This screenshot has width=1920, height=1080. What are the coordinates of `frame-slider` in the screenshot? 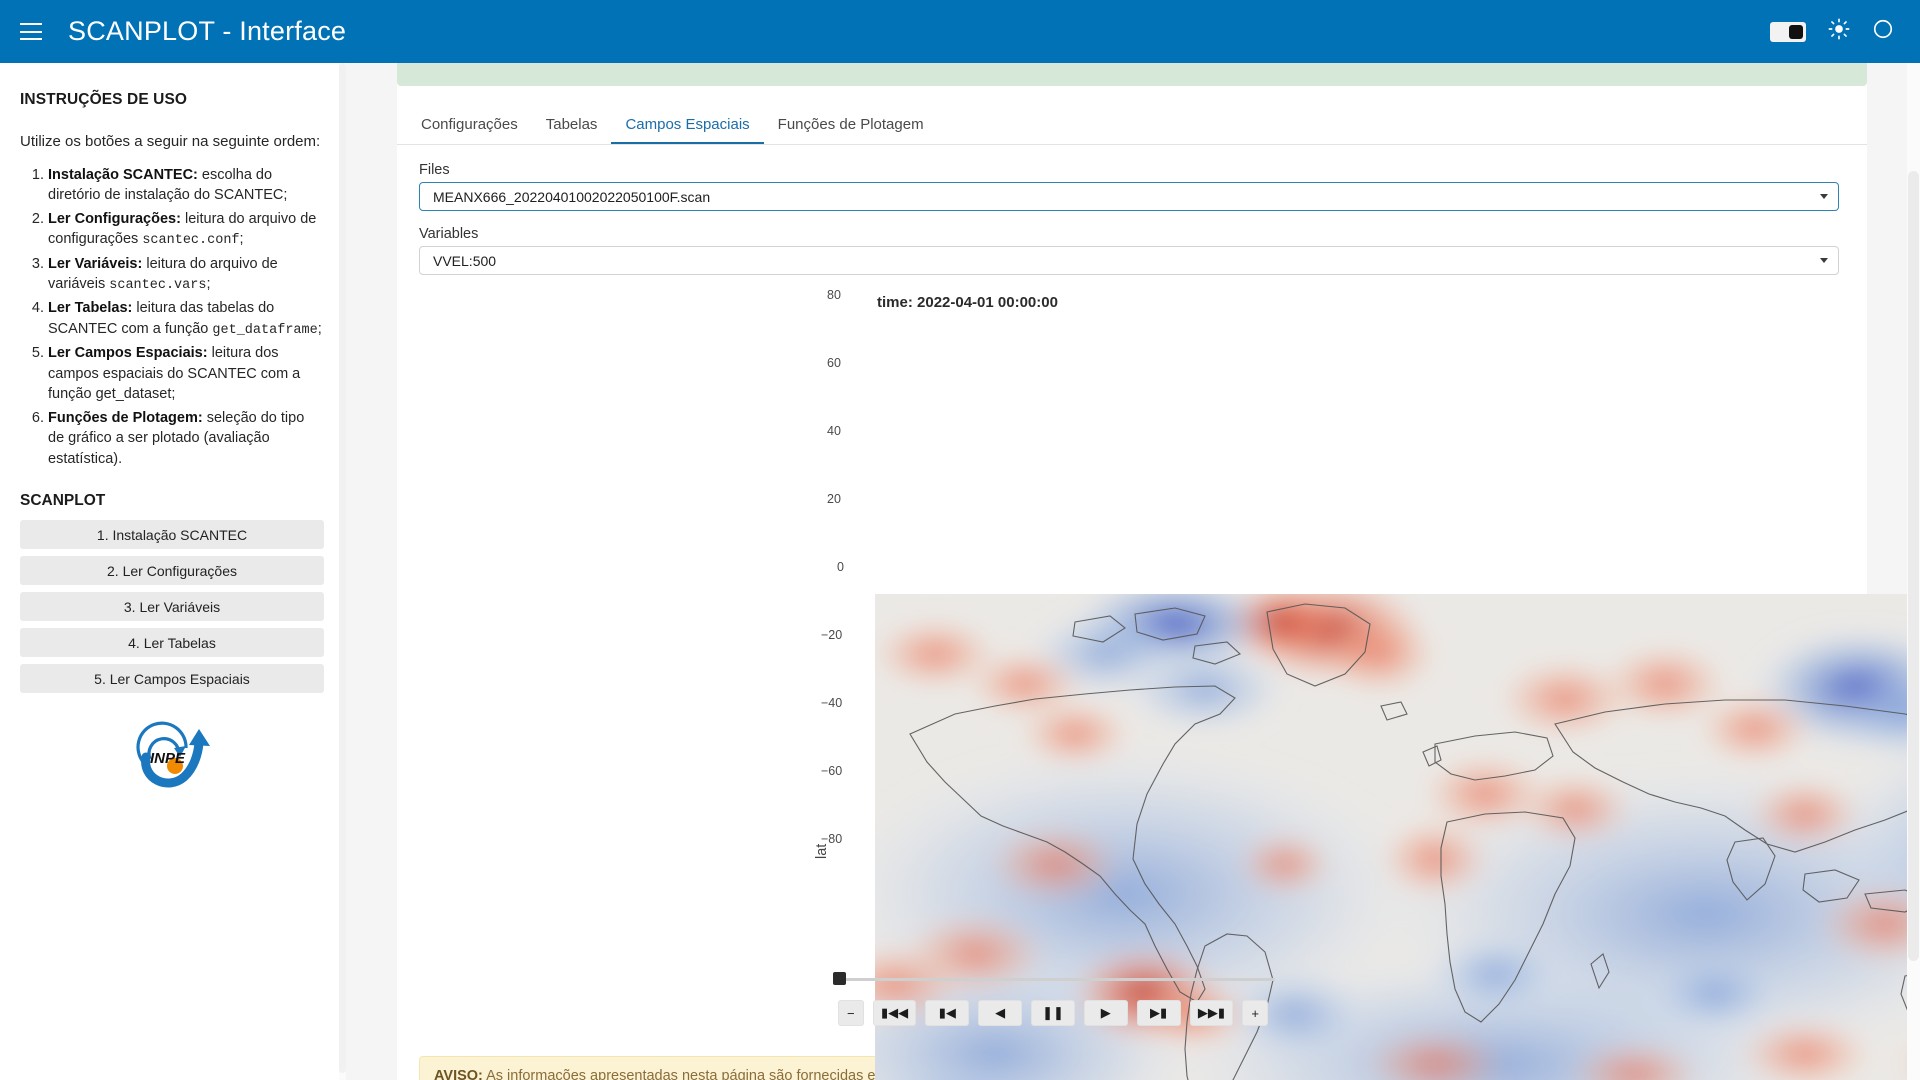 It's located at (1132, 978).